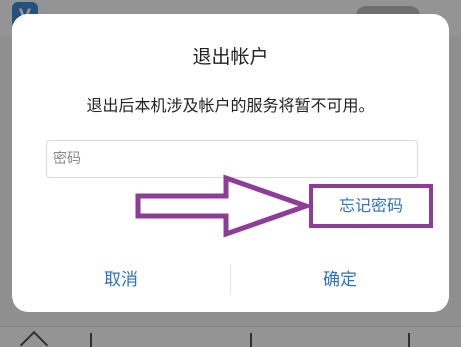 The width and height of the screenshot is (461, 347). I want to click on dialog-title: 退出帐户, so click(230, 57).